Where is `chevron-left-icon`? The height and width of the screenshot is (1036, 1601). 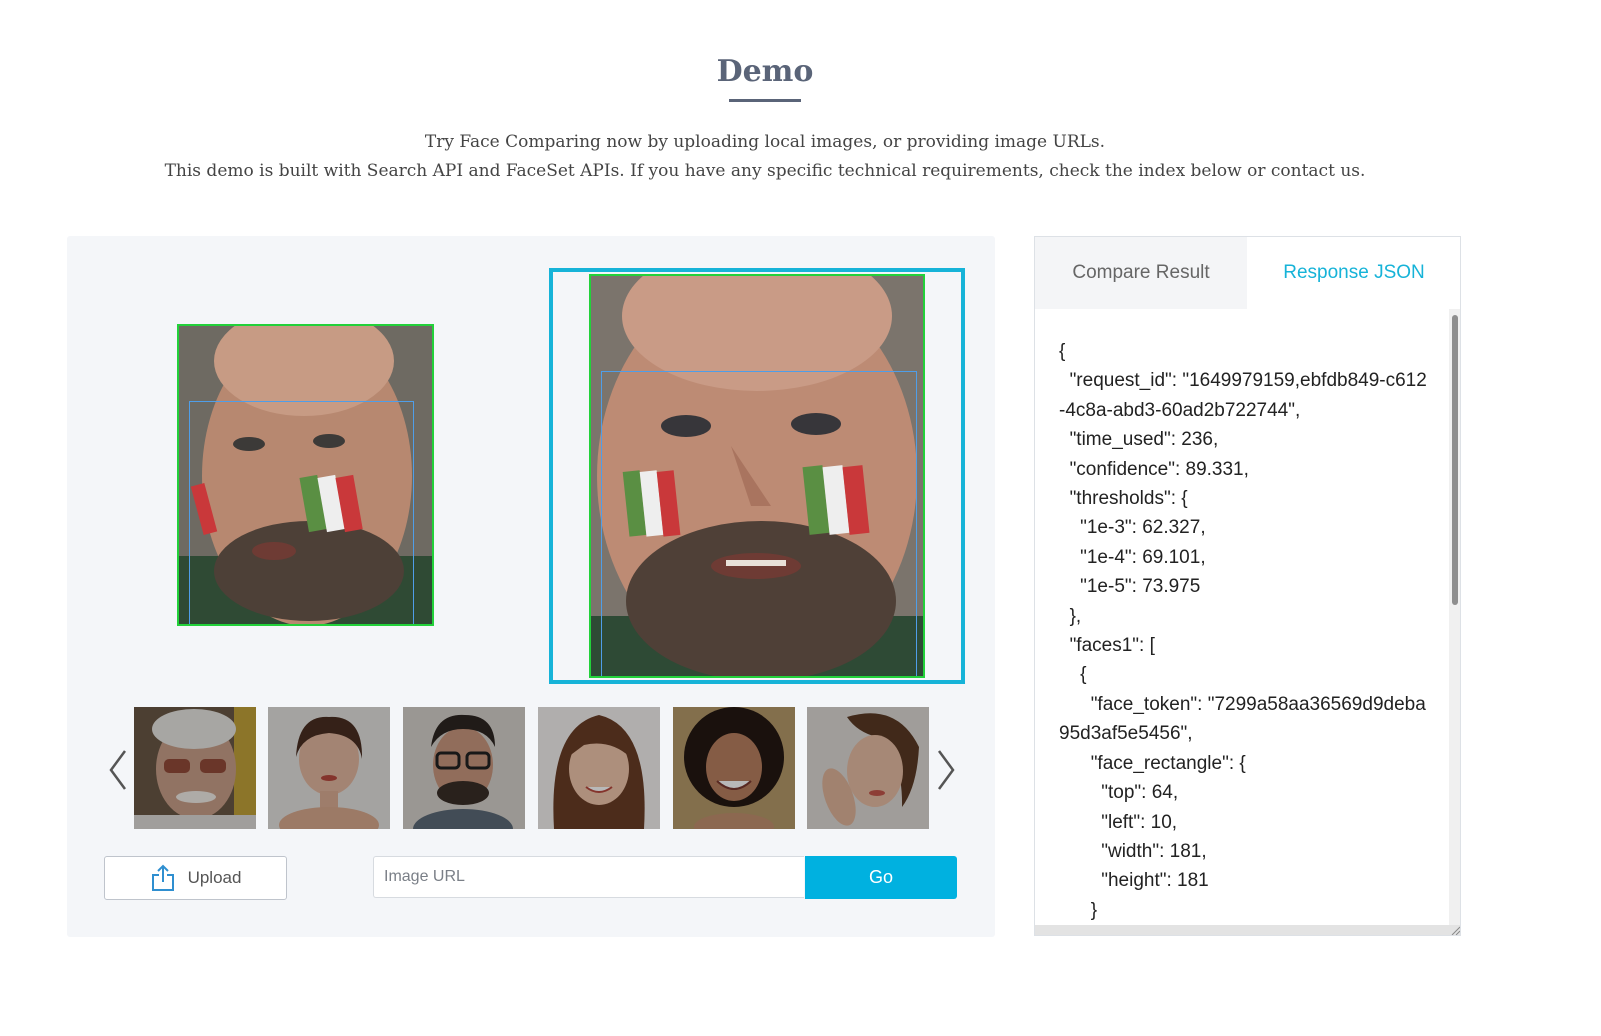
chevron-left-icon is located at coordinates (118, 770).